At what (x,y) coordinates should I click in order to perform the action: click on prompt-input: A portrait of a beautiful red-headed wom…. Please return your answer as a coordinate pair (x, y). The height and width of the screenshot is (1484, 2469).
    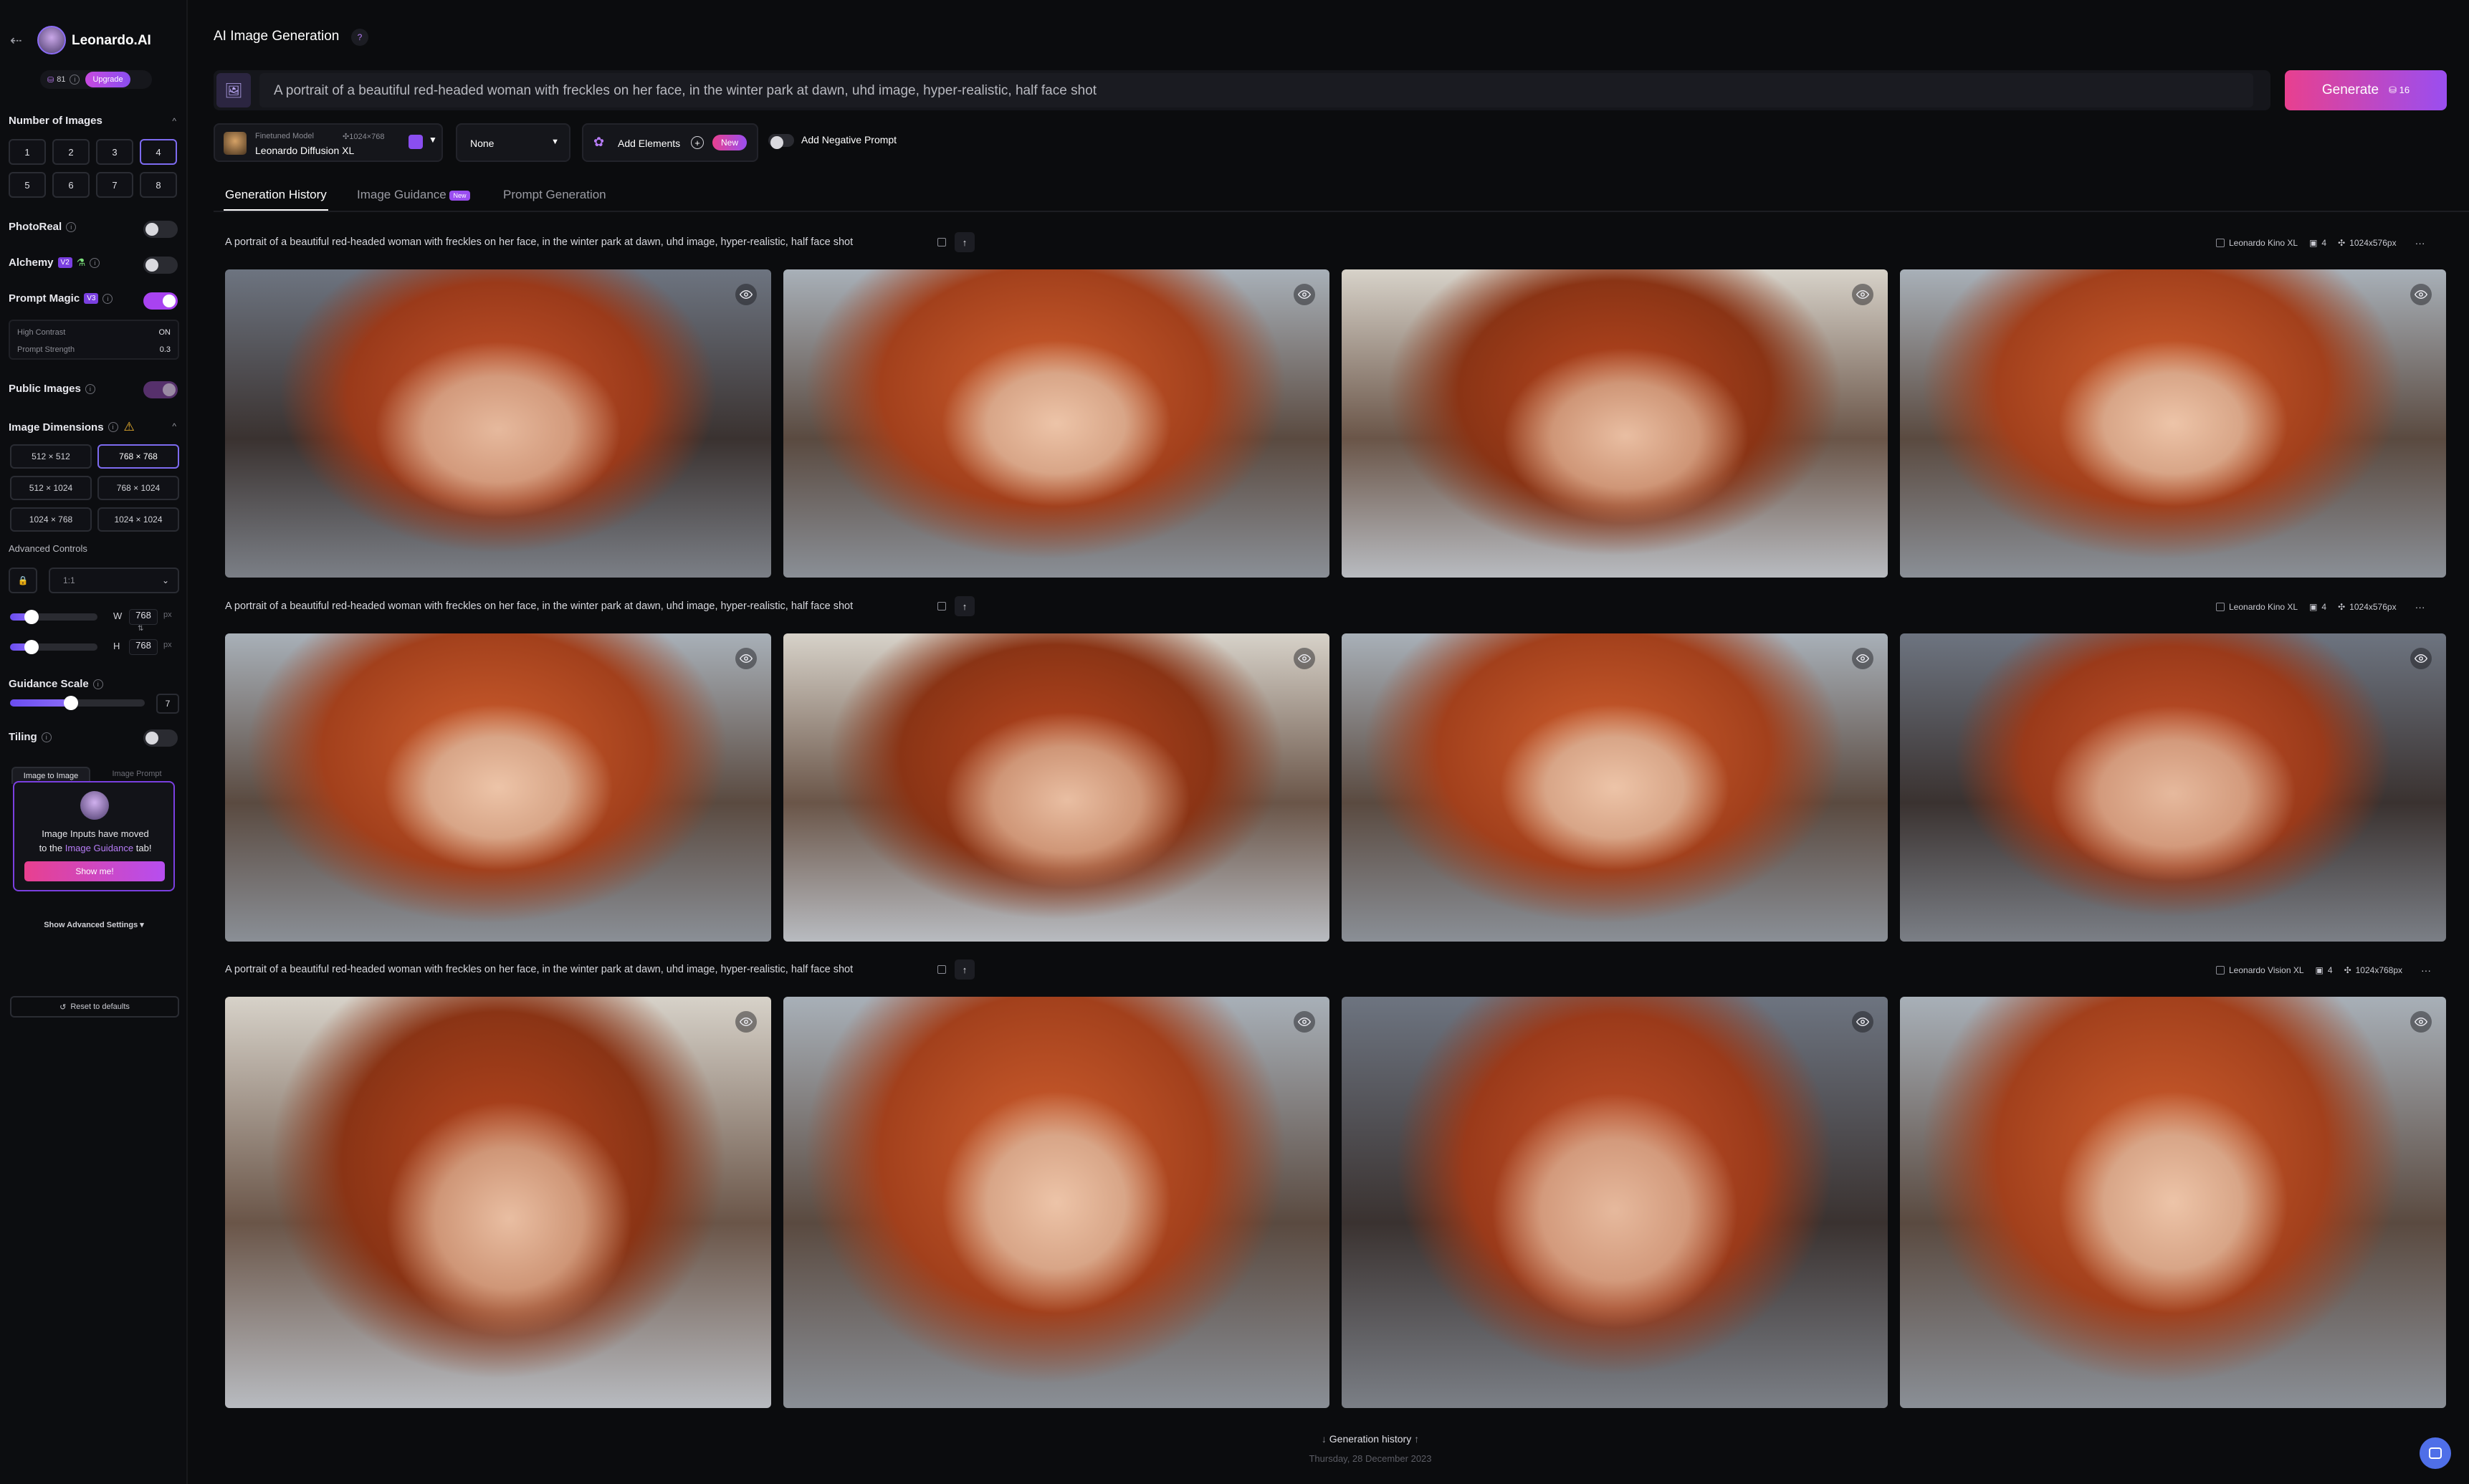
    Looking at the image, I should click on (1256, 90).